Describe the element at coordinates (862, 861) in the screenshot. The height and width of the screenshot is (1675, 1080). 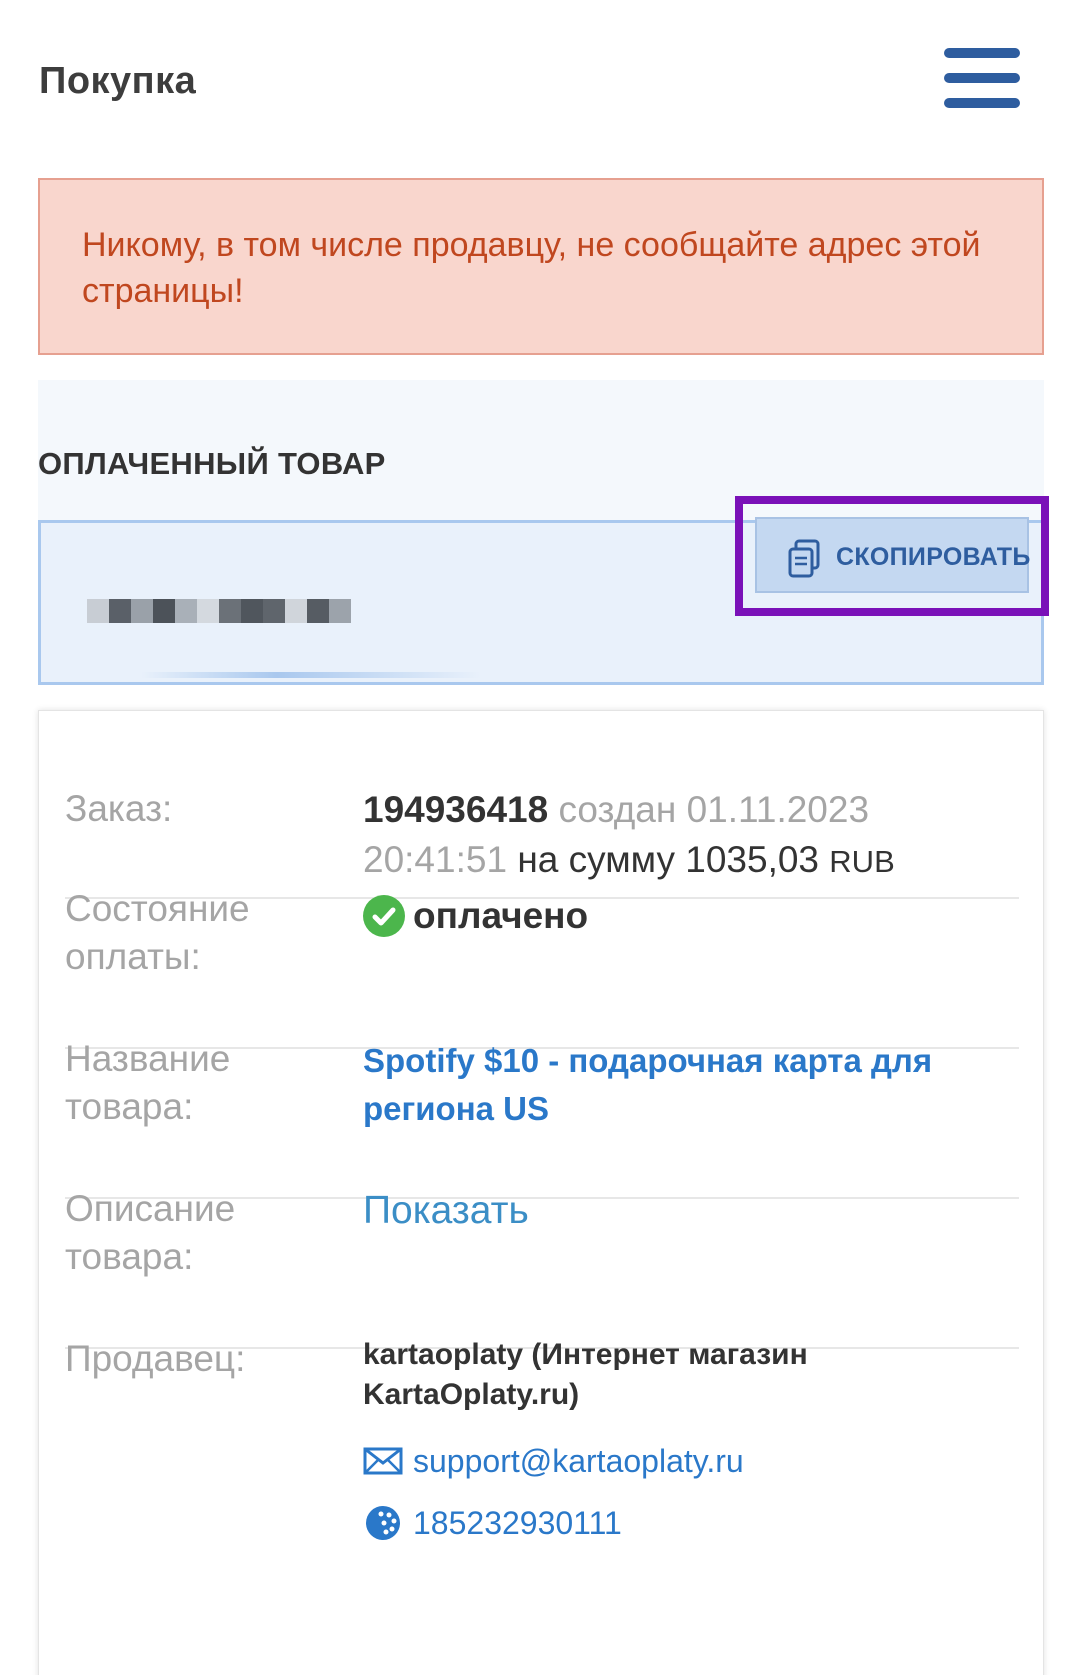
I see `order-currency: RUB` at that location.